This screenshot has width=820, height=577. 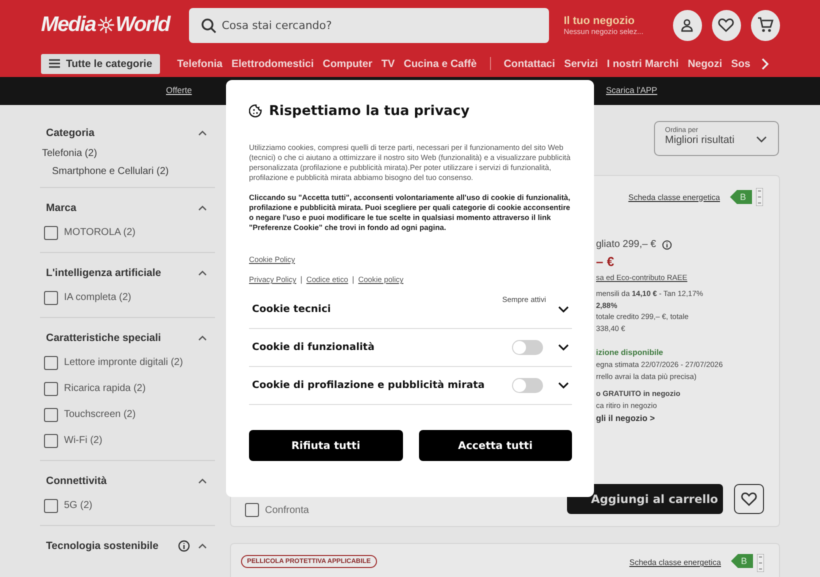 I want to click on promo-link: Scarica l'APP, so click(x=632, y=90).